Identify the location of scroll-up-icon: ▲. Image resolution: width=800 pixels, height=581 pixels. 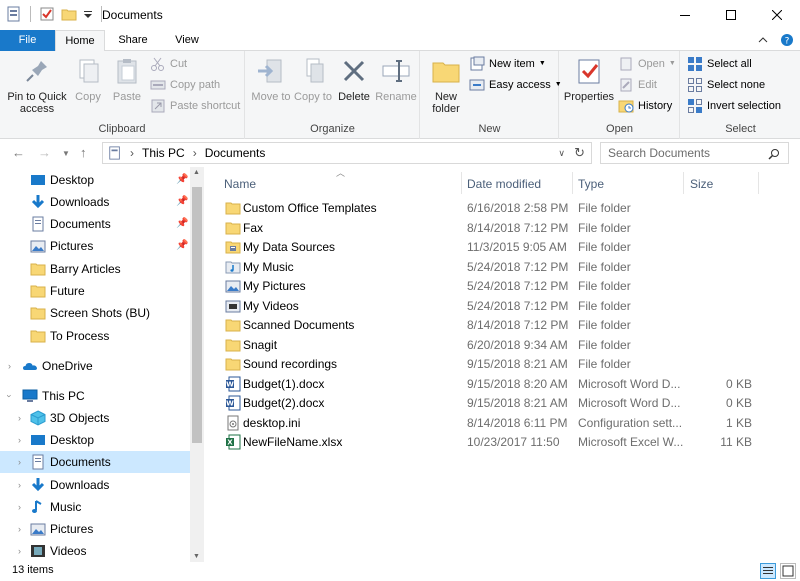
(196, 172).